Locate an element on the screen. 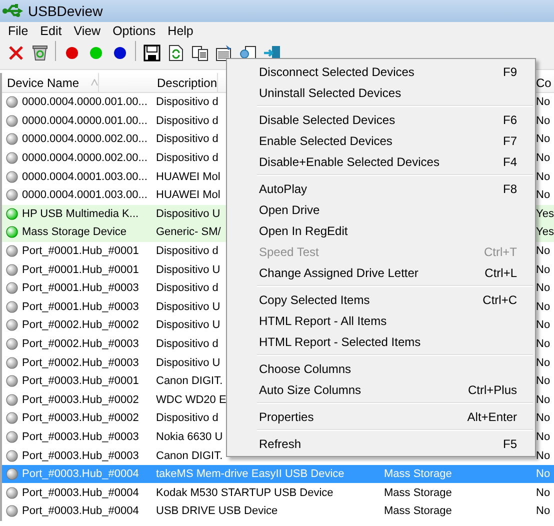  refresh-icon is located at coordinates (176, 53).